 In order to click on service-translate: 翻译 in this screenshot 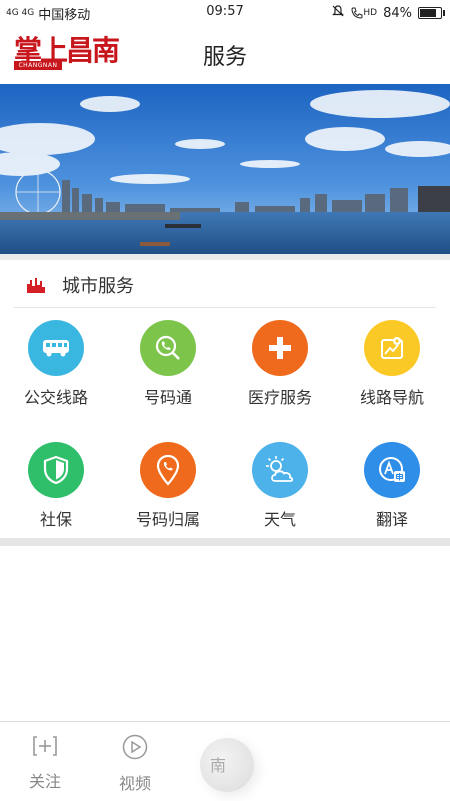, I will do `click(392, 486)`.